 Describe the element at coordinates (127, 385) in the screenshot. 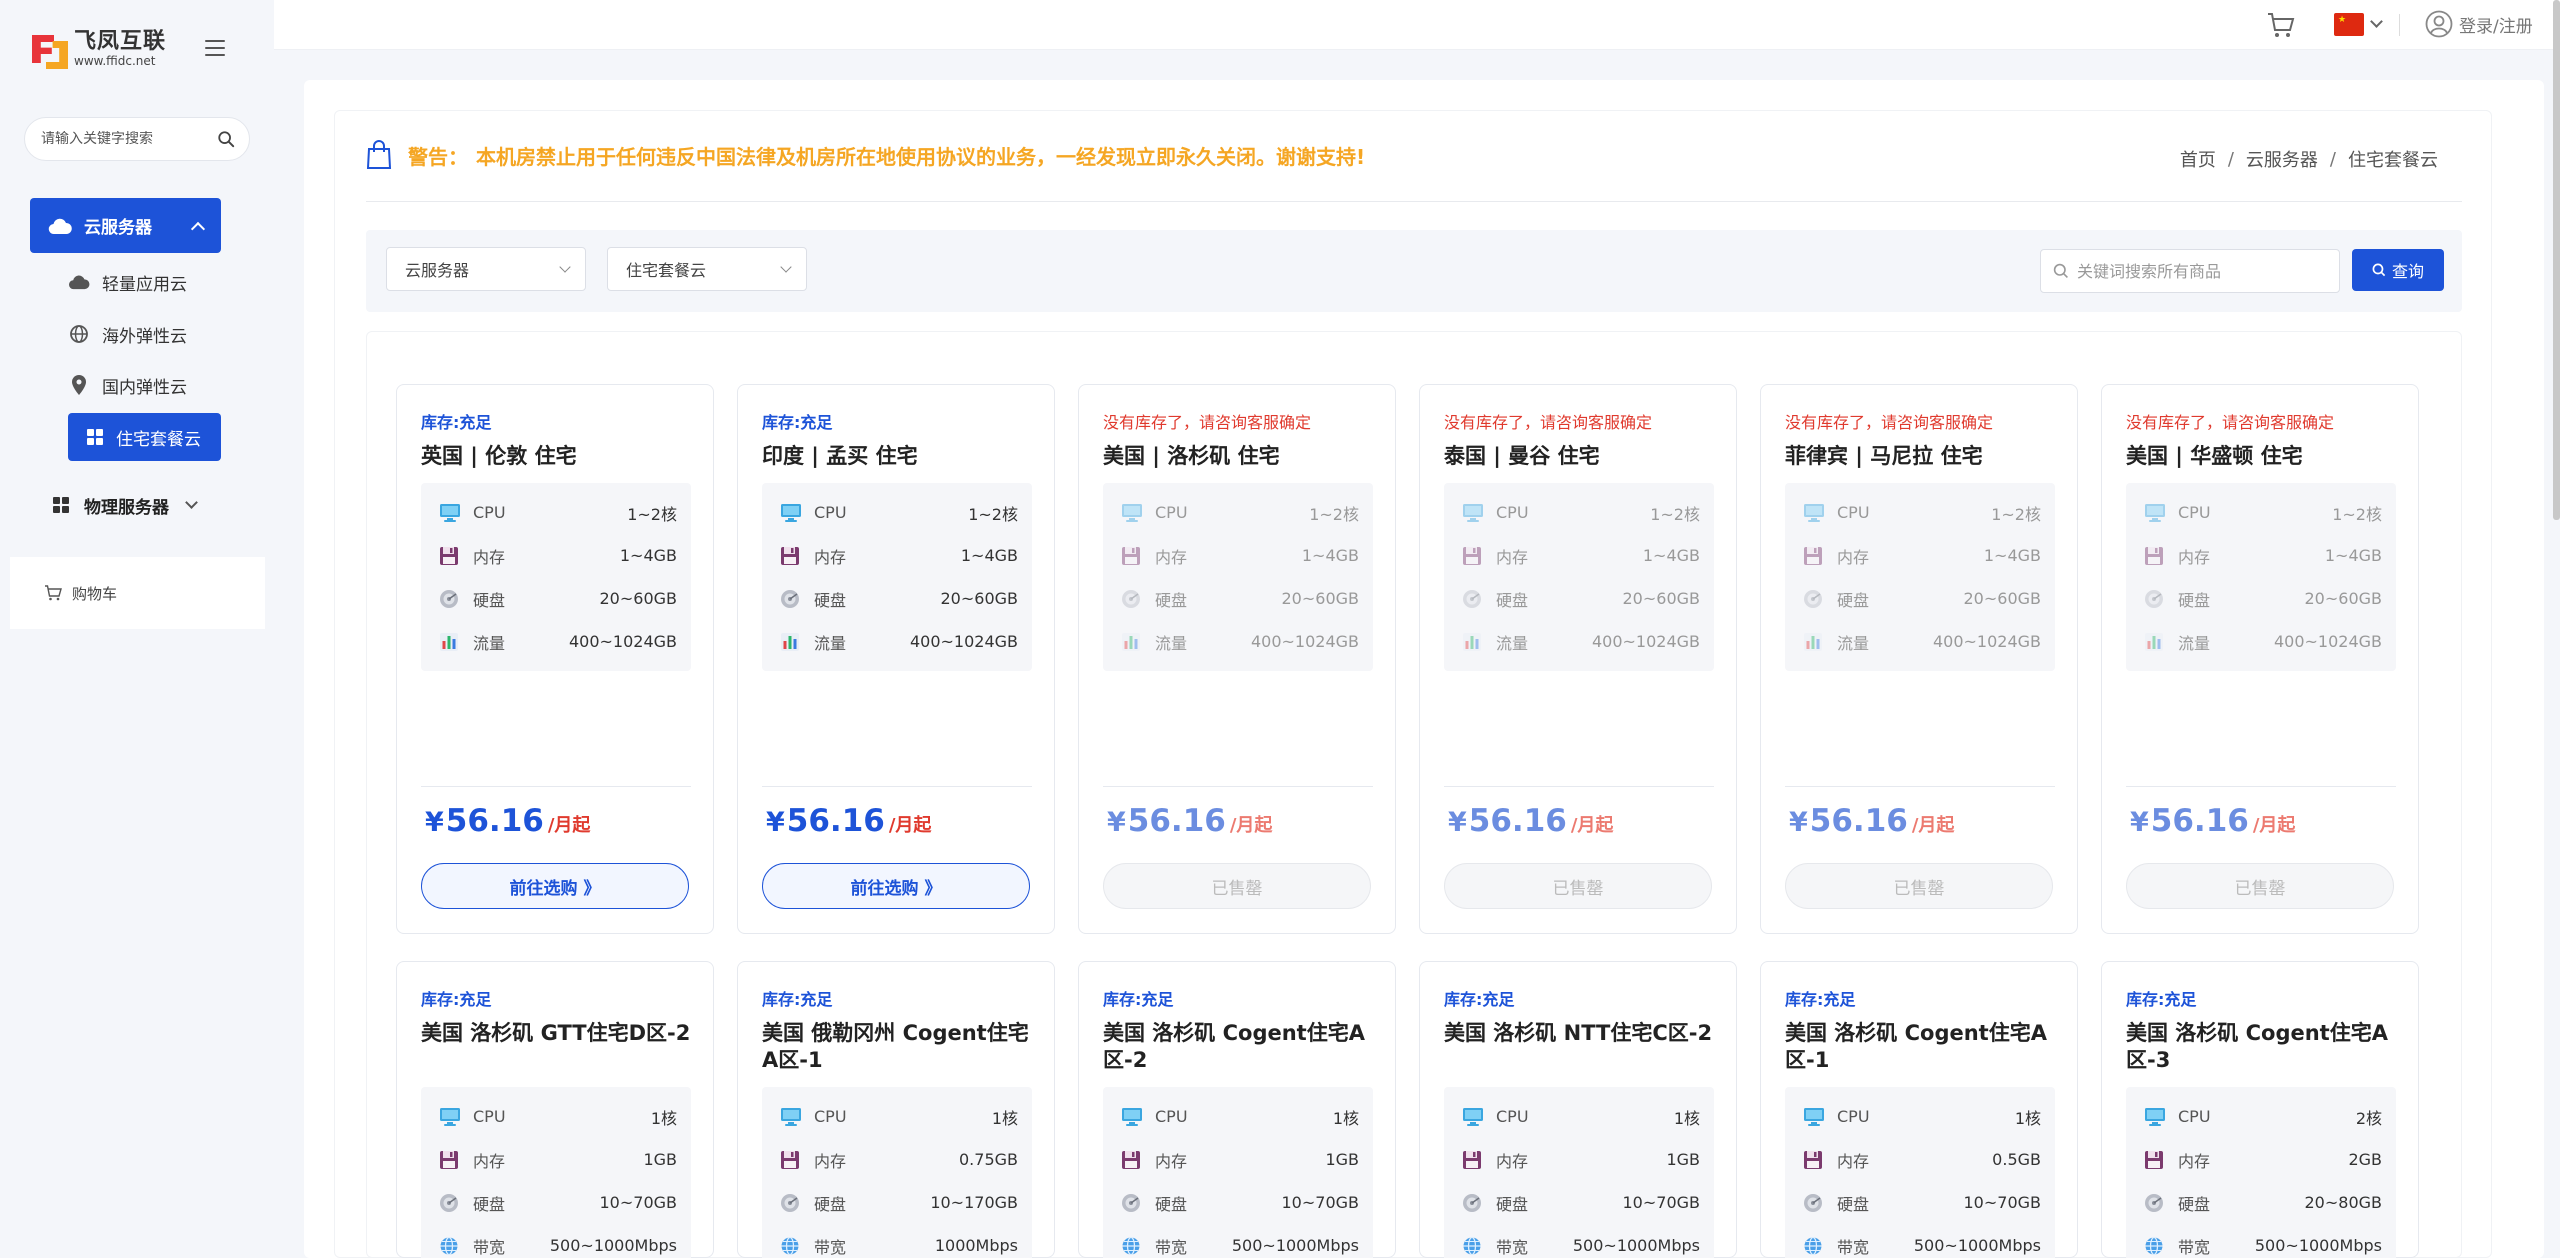

I see `sidebar-item-domestic-cloud: 国内弹性云` at that location.